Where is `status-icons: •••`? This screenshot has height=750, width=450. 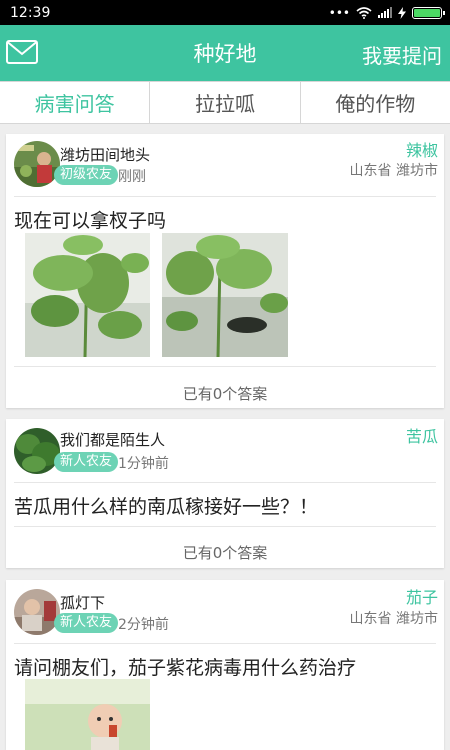 status-icons: ••• is located at coordinates (386, 12).